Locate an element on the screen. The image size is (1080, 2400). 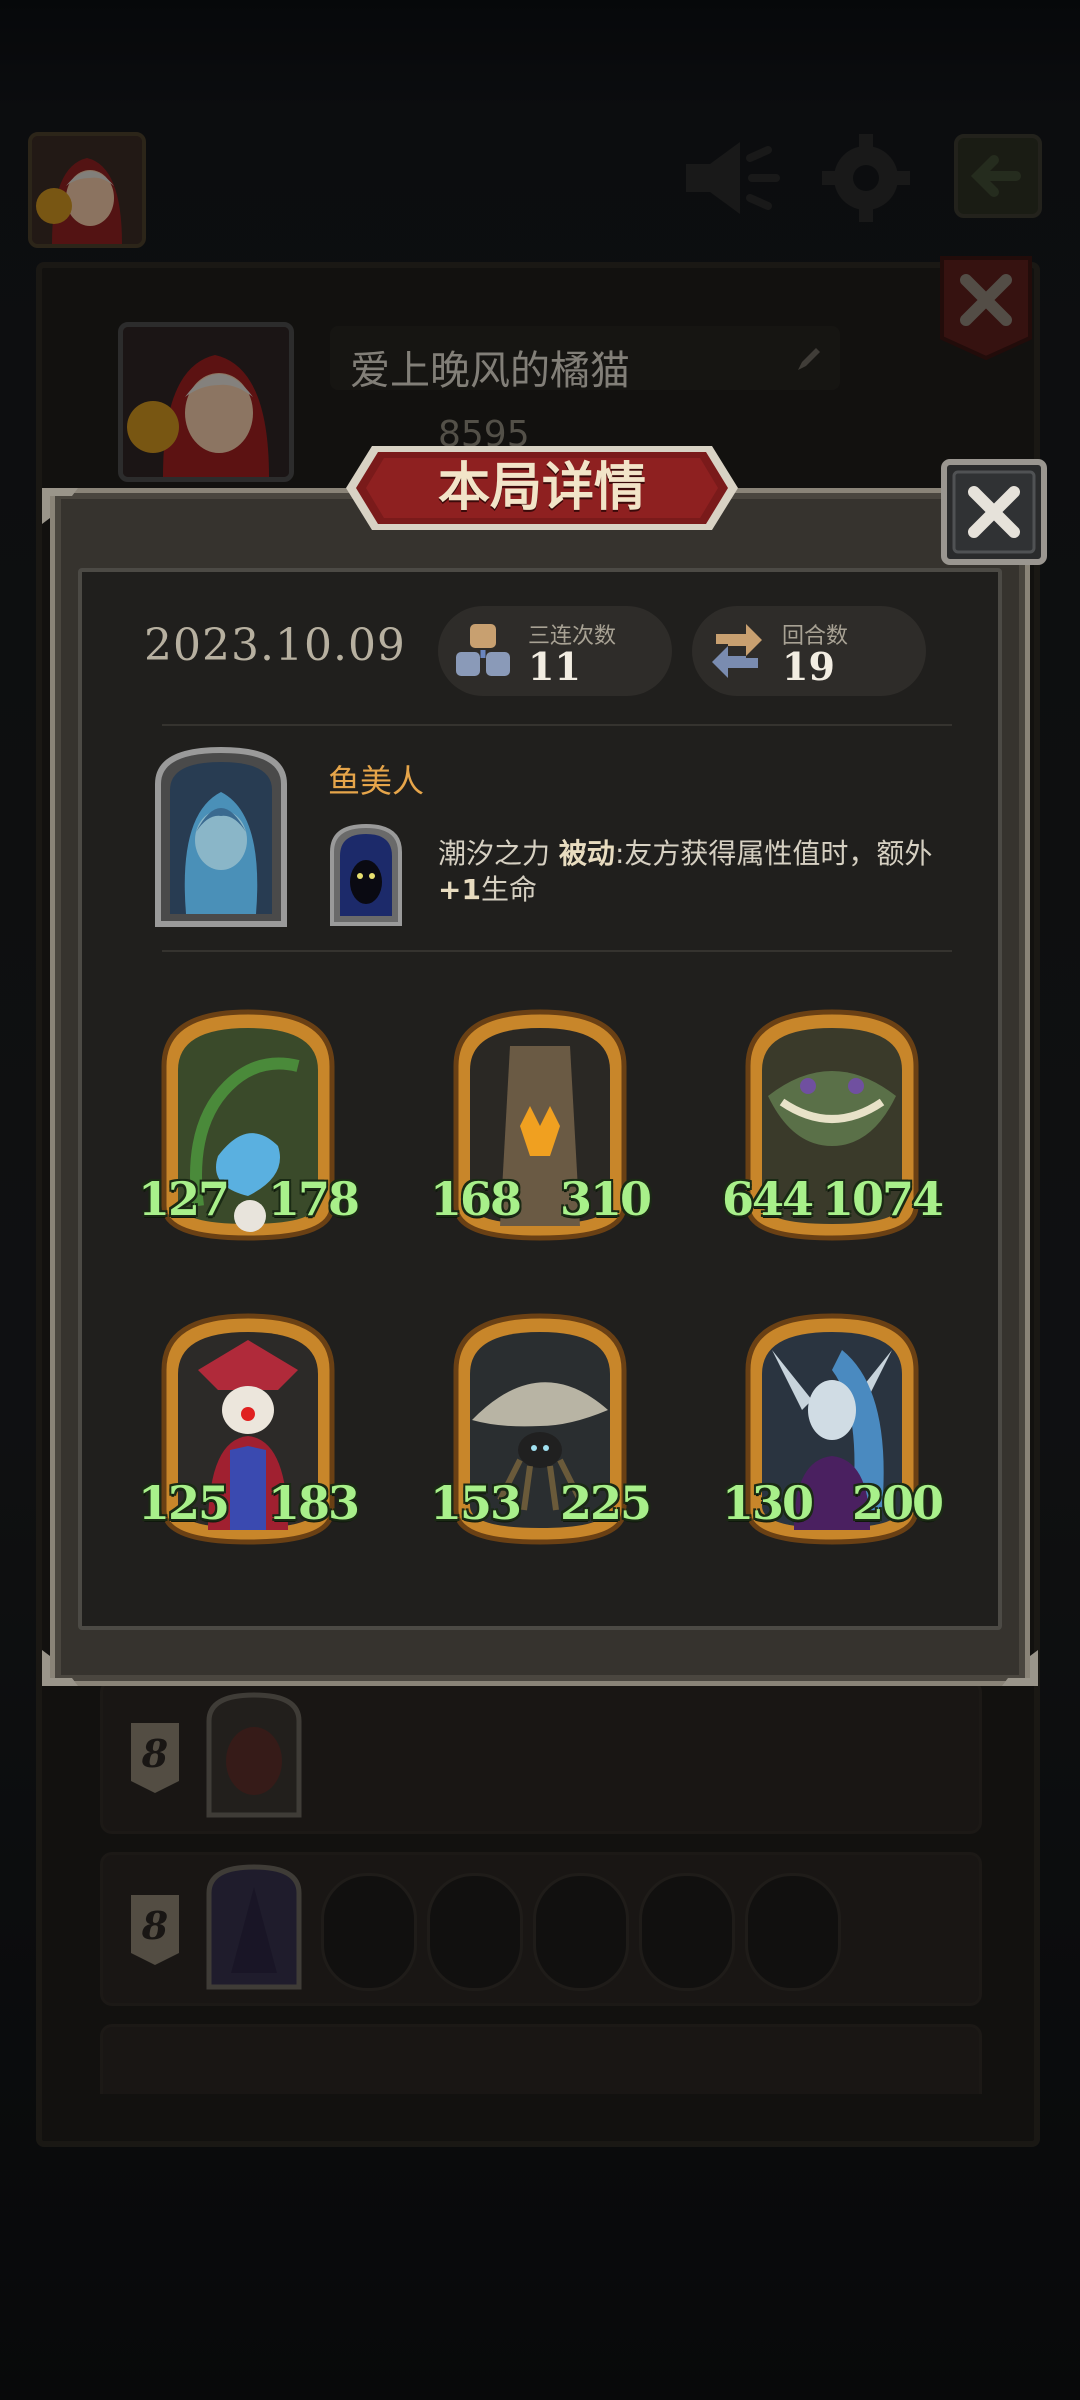
unit-card-treant: 168 310 is located at coordinates (541, 1125).